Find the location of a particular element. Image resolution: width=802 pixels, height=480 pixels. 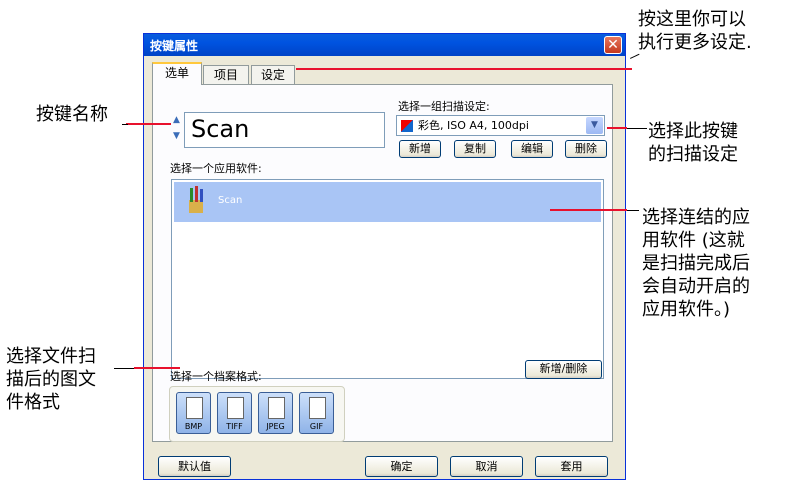

format-jpeg-button: JPEG is located at coordinates (275, 413).